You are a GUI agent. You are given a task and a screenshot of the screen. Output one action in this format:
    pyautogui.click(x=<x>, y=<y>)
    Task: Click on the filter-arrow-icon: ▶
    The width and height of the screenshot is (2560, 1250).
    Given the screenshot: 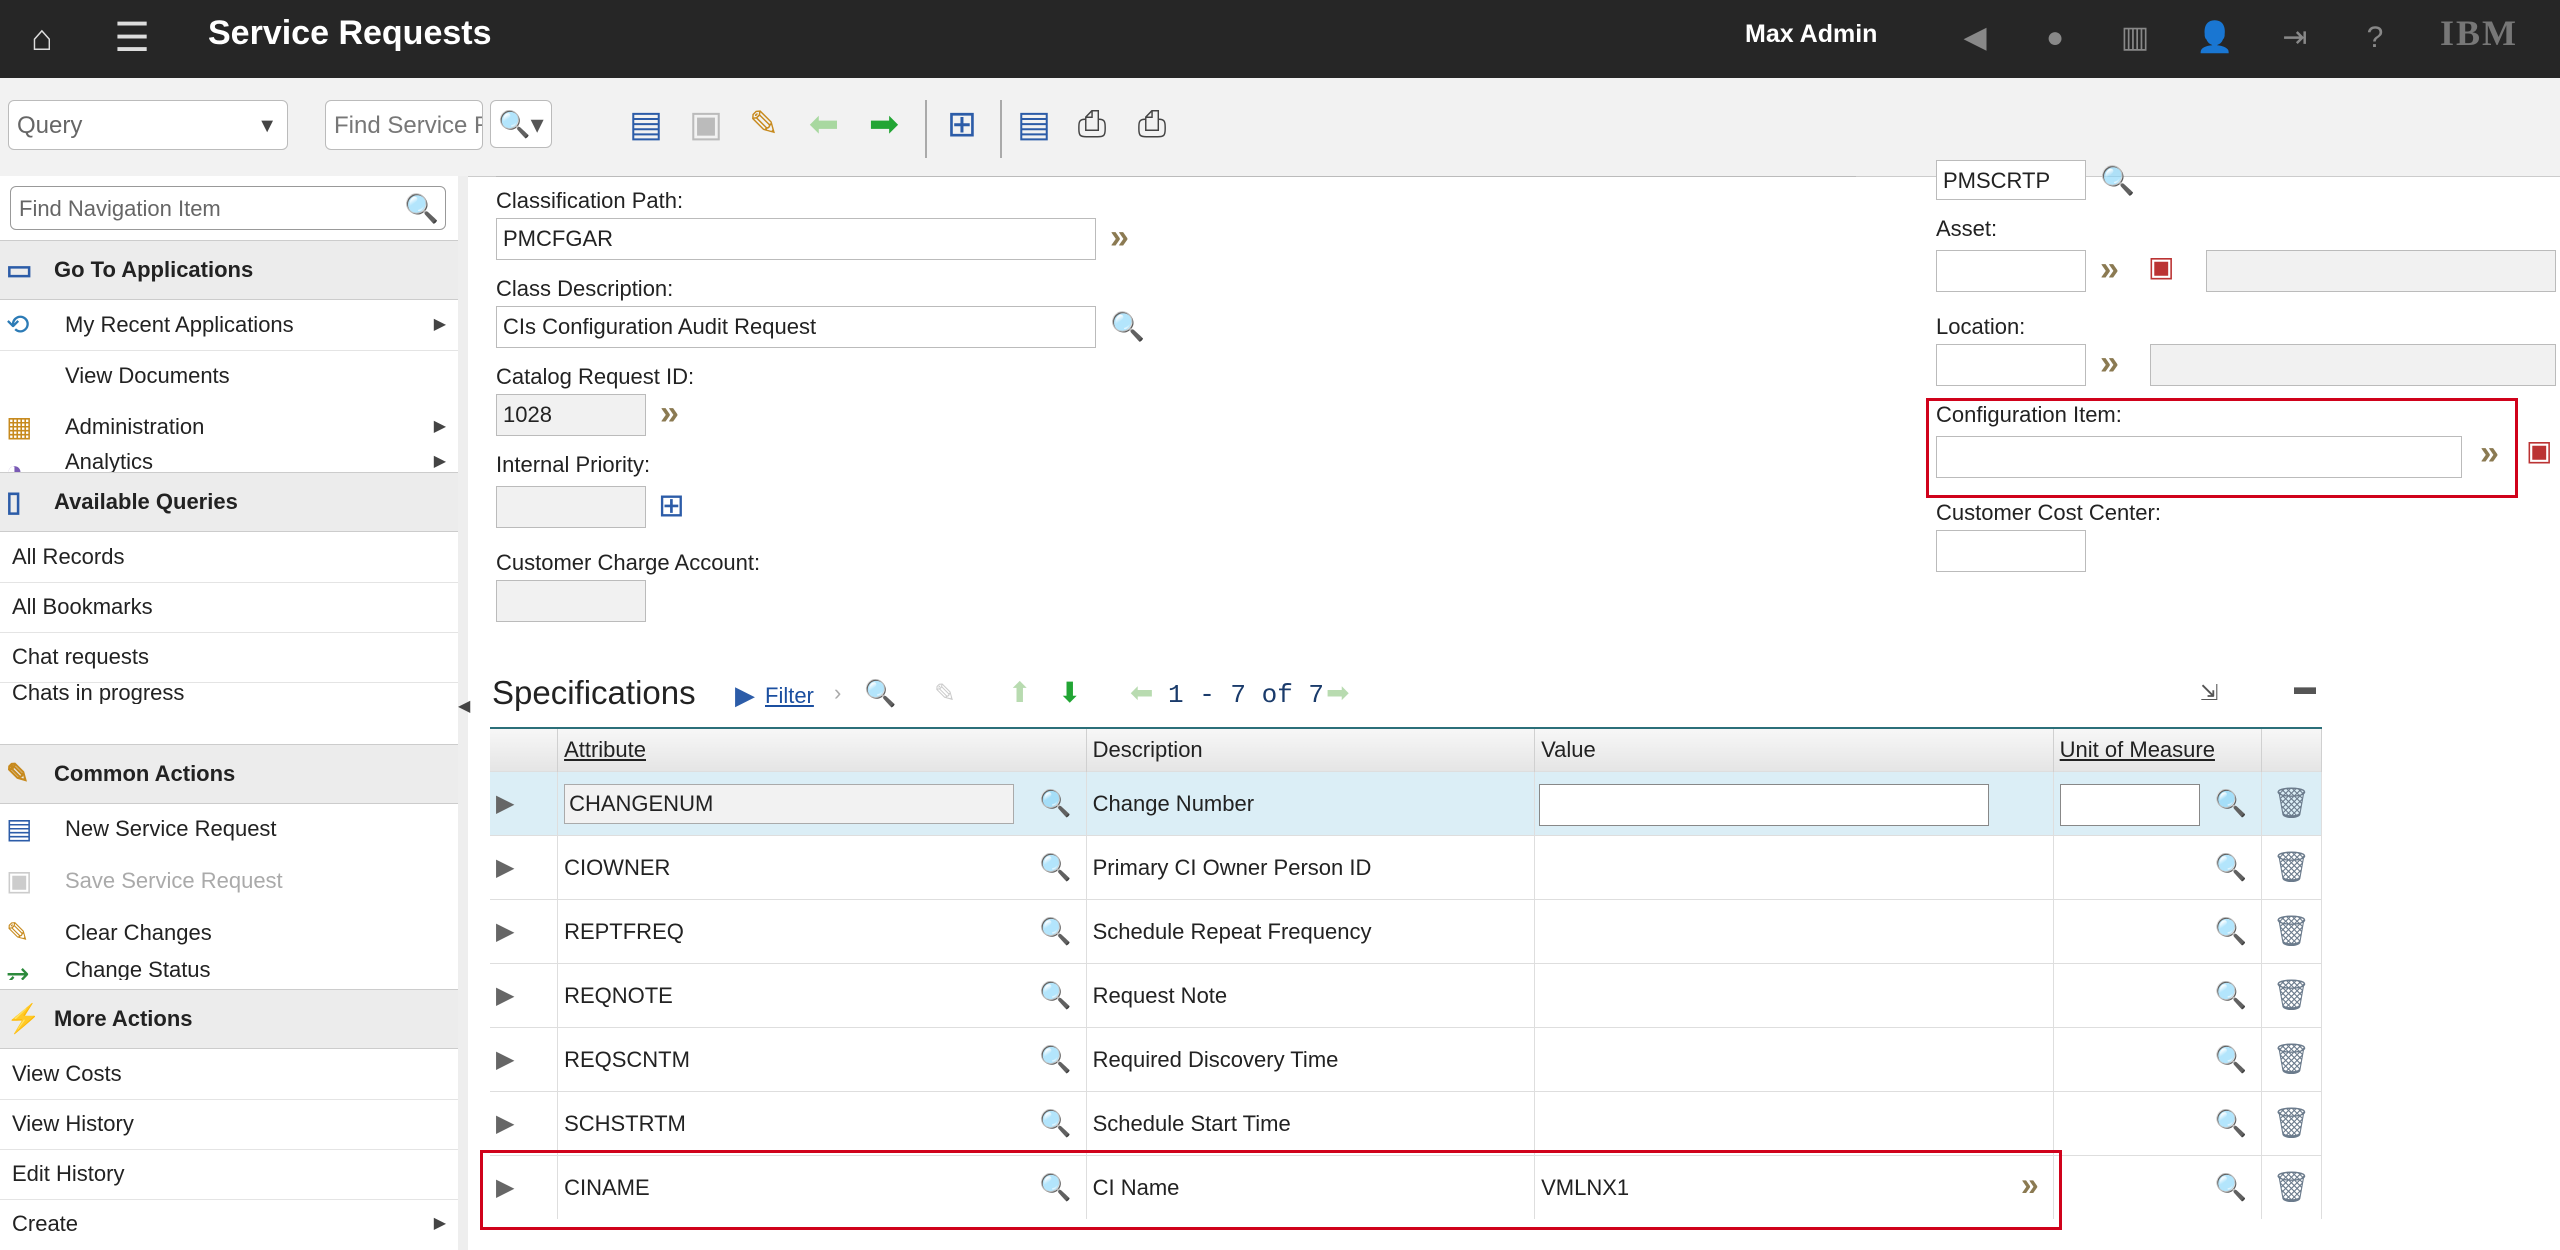 What is the action you would take?
    pyautogui.click(x=745, y=695)
    